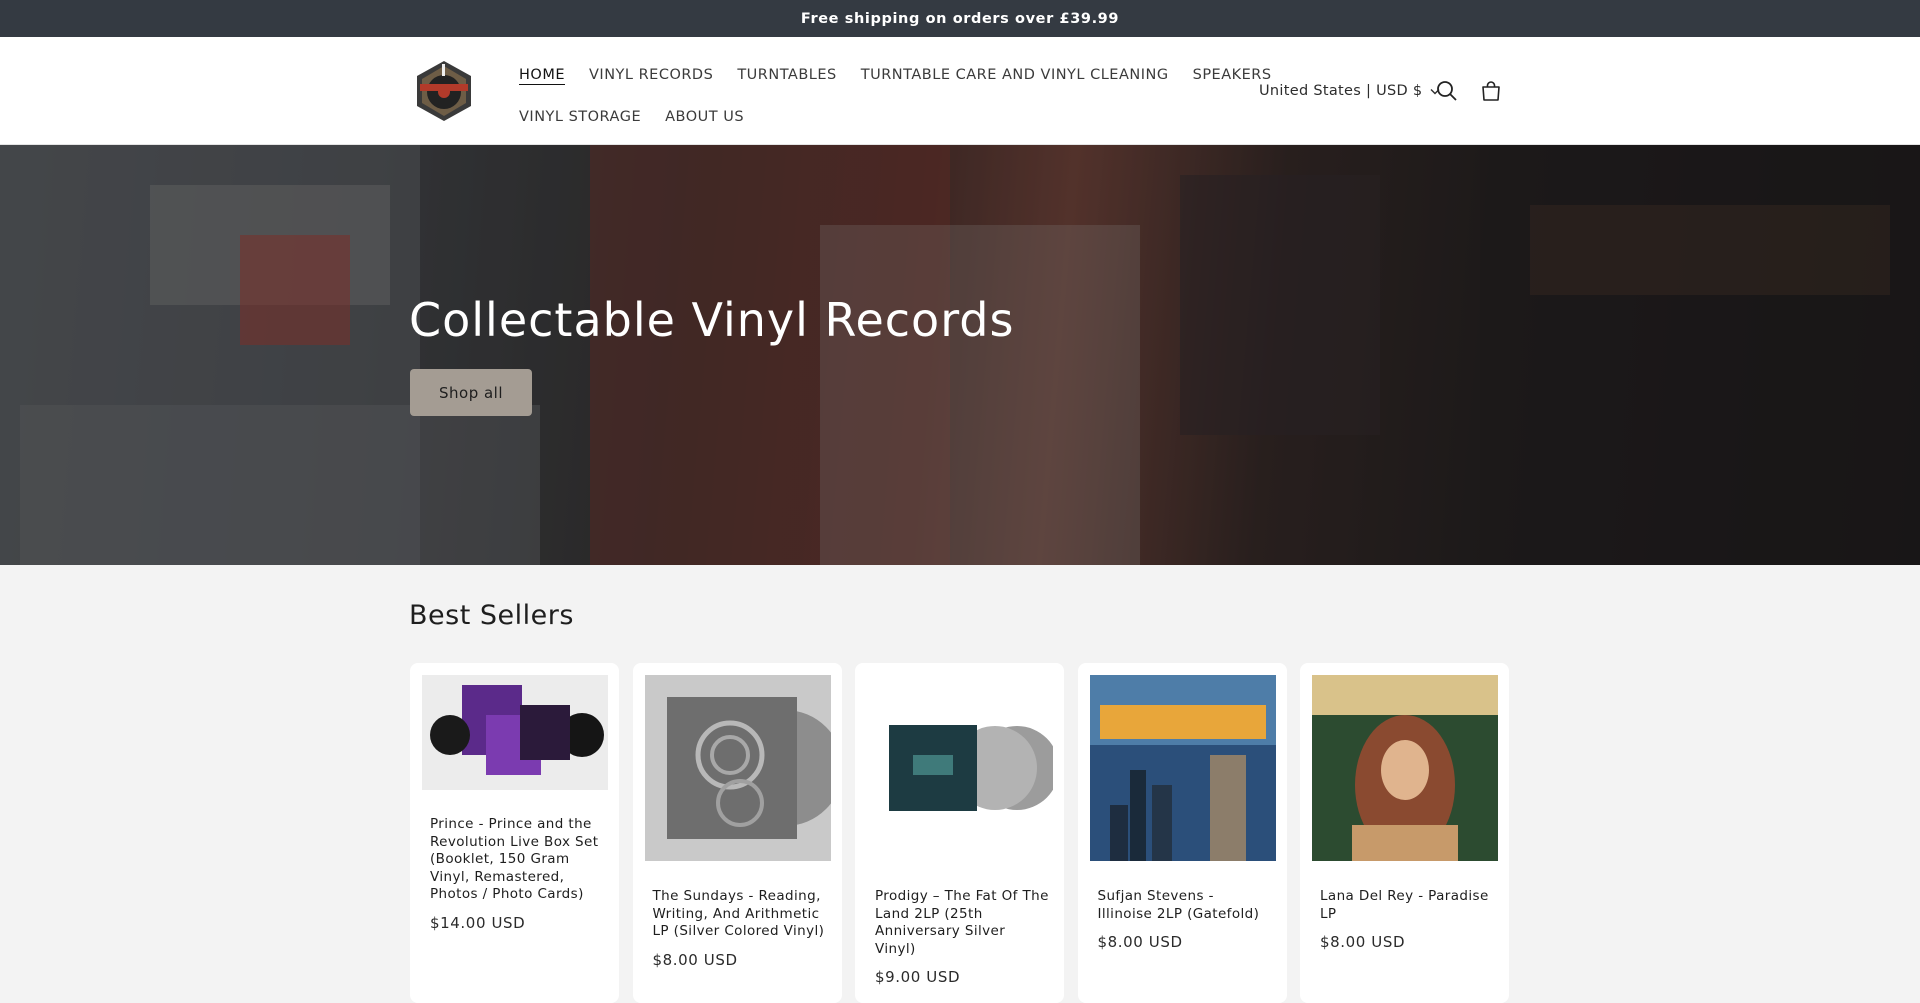  I want to click on product-price: $9.00 USD, so click(918, 977).